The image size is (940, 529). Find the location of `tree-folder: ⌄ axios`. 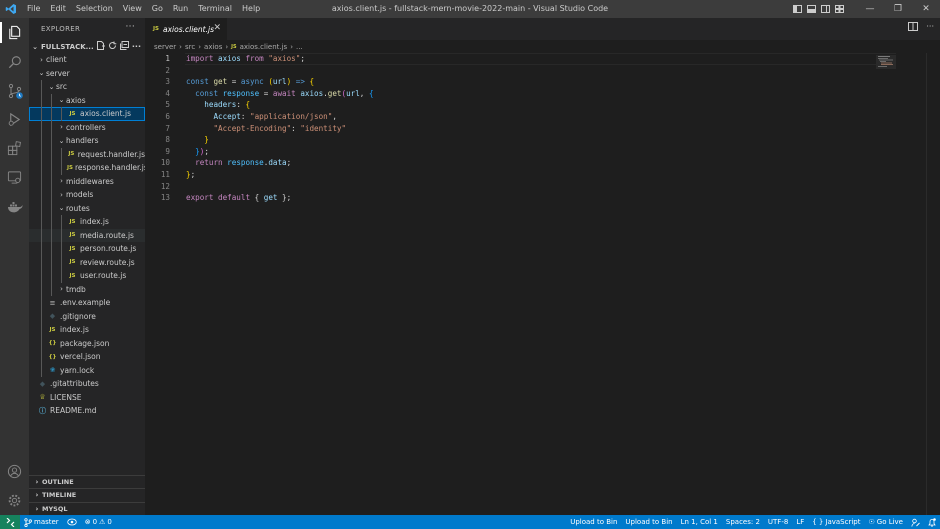

tree-folder: ⌄ axios is located at coordinates (87, 100).